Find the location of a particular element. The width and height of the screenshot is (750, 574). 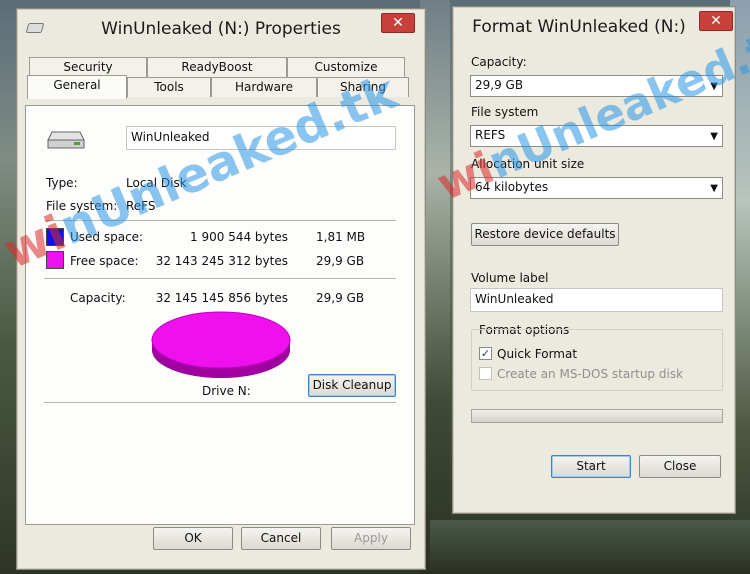

restore-defaults-button: Restore device defaults is located at coordinates (545, 234).